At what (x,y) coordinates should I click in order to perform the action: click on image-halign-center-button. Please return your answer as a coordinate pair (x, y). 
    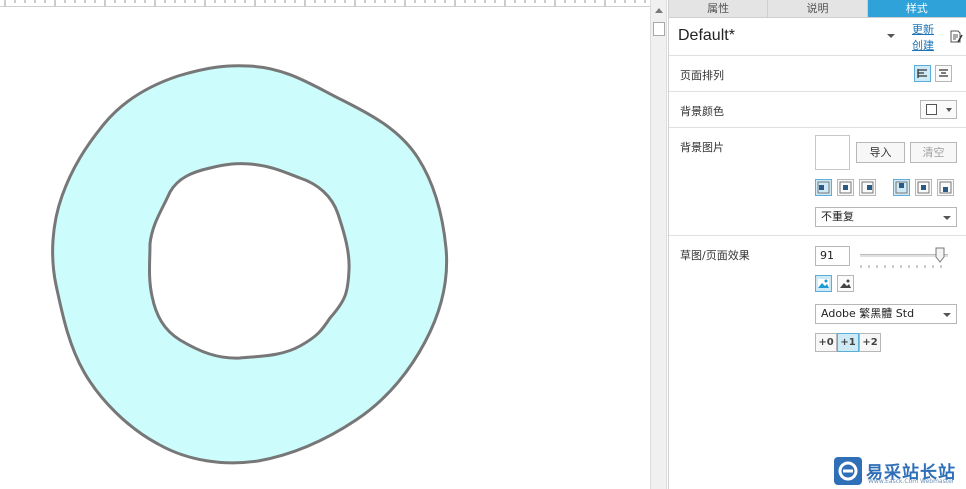
    Looking at the image, I should click on (845, 187).